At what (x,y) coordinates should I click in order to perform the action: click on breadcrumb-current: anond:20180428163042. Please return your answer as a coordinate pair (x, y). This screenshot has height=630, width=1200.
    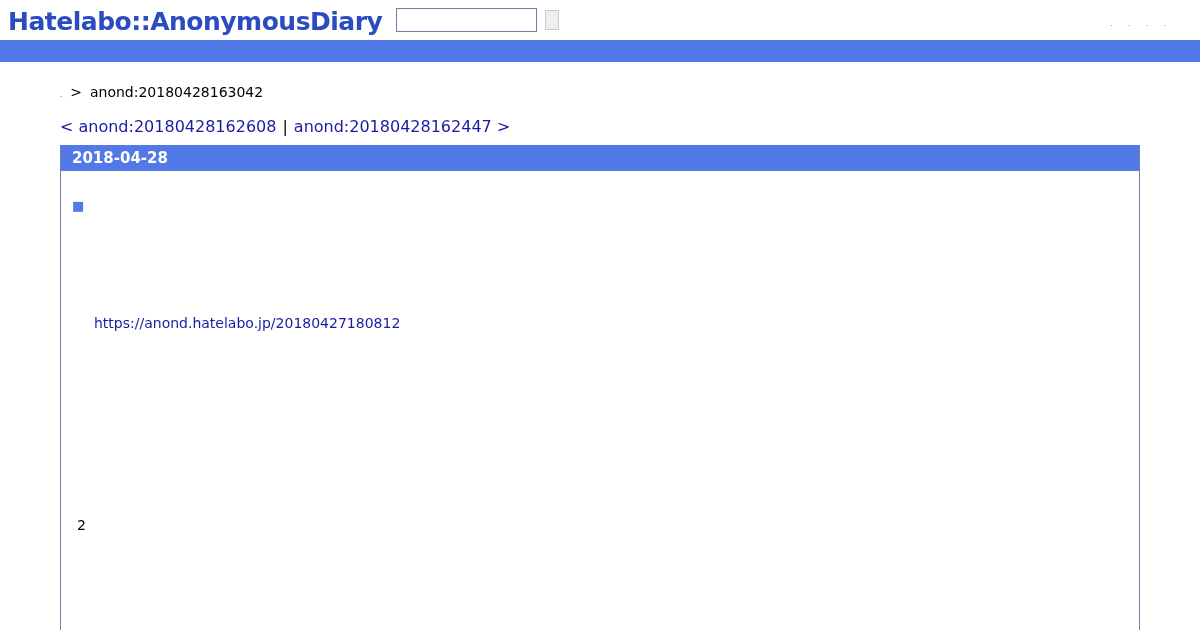
    Looking at the image, I should click on (176, 92).